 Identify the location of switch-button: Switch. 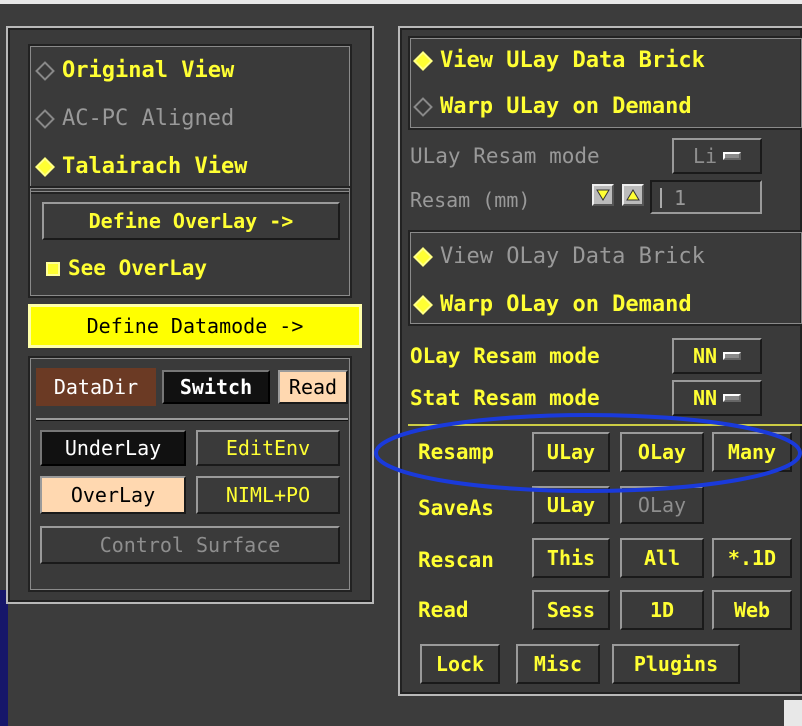
(216, 387).